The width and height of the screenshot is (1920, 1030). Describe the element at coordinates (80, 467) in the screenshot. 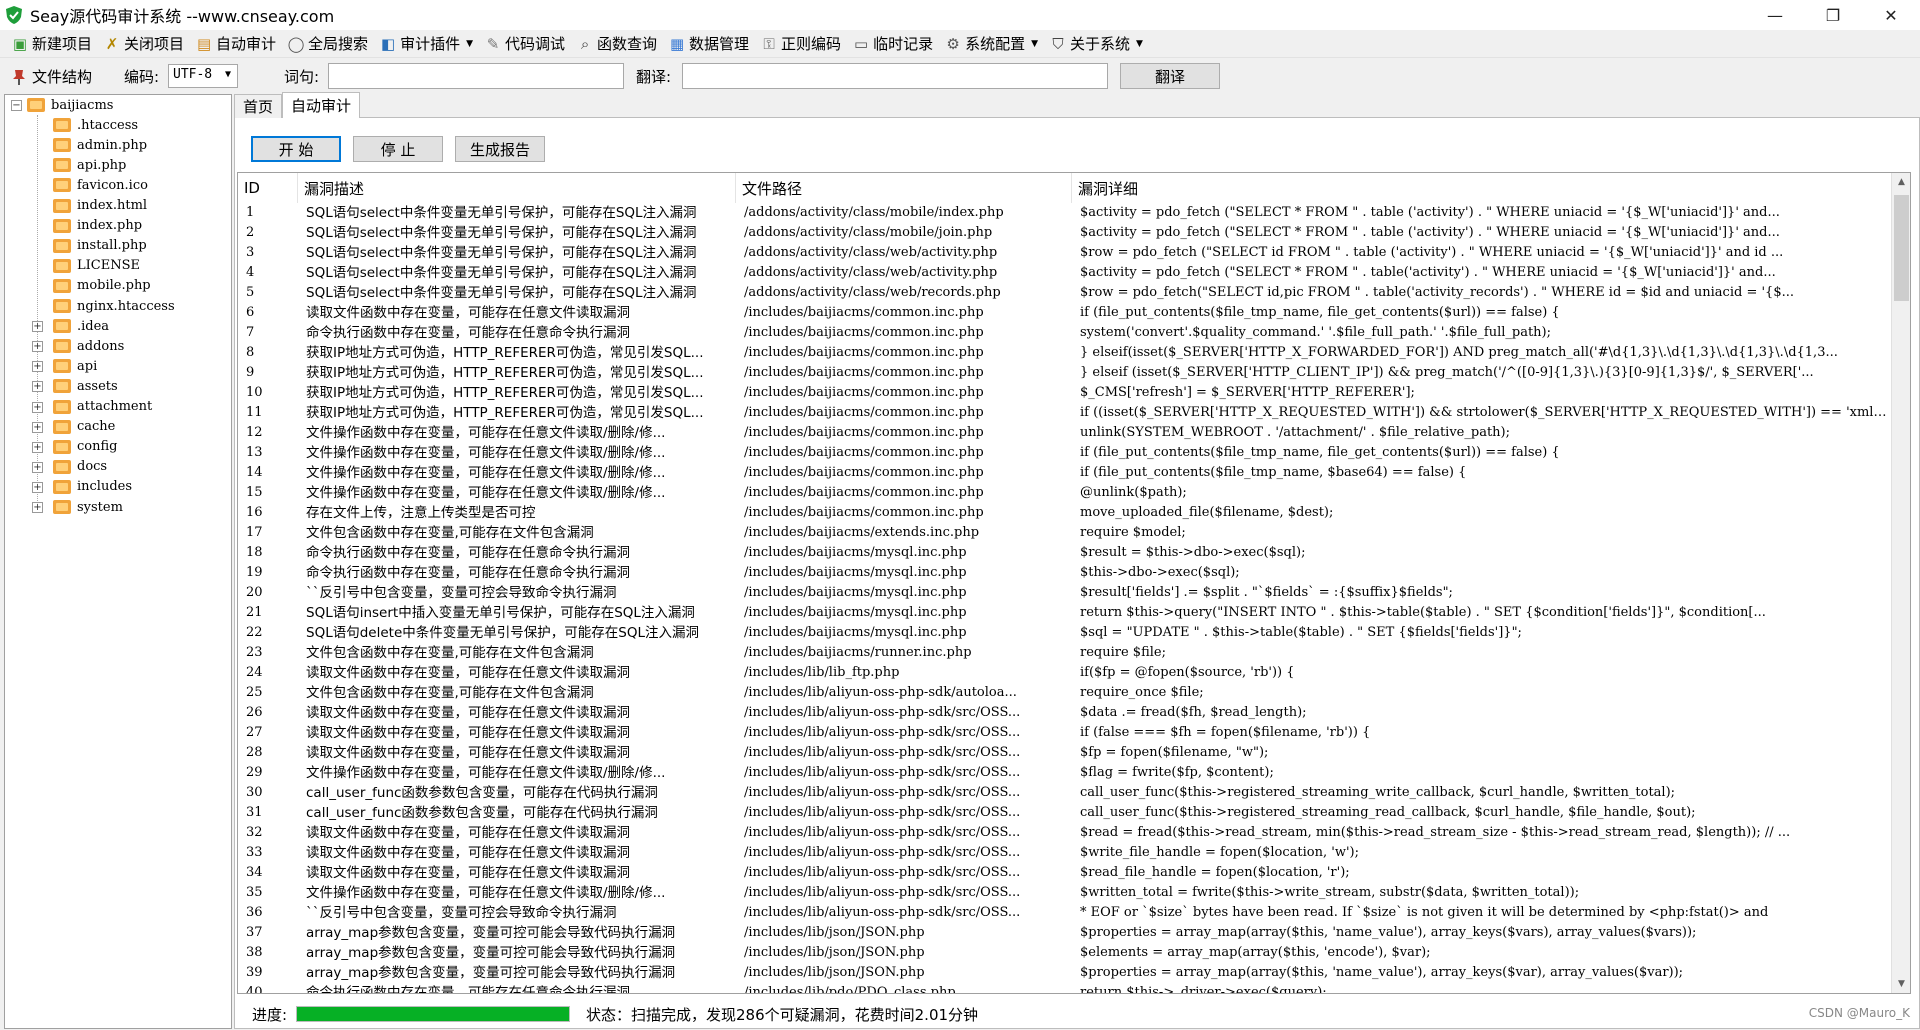

I see `tree-item-folder: docs` at that location.